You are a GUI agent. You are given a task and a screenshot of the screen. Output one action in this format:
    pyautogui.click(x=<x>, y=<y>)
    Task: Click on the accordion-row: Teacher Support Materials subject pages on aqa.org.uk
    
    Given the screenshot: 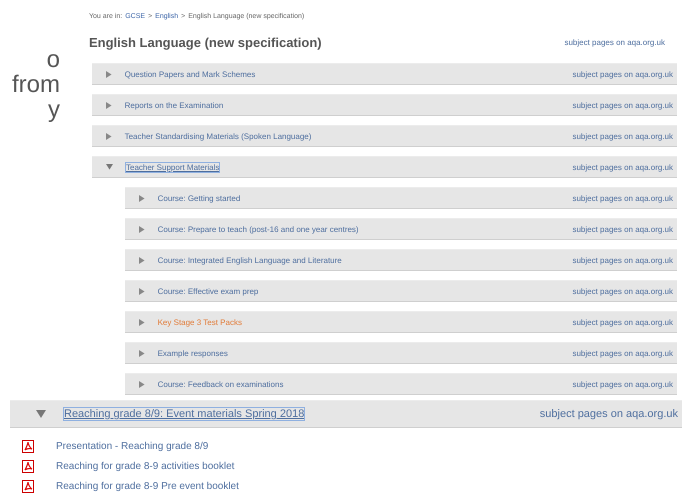 What is the action you would take?
    pyautogui.click(x=384, y=167)
    